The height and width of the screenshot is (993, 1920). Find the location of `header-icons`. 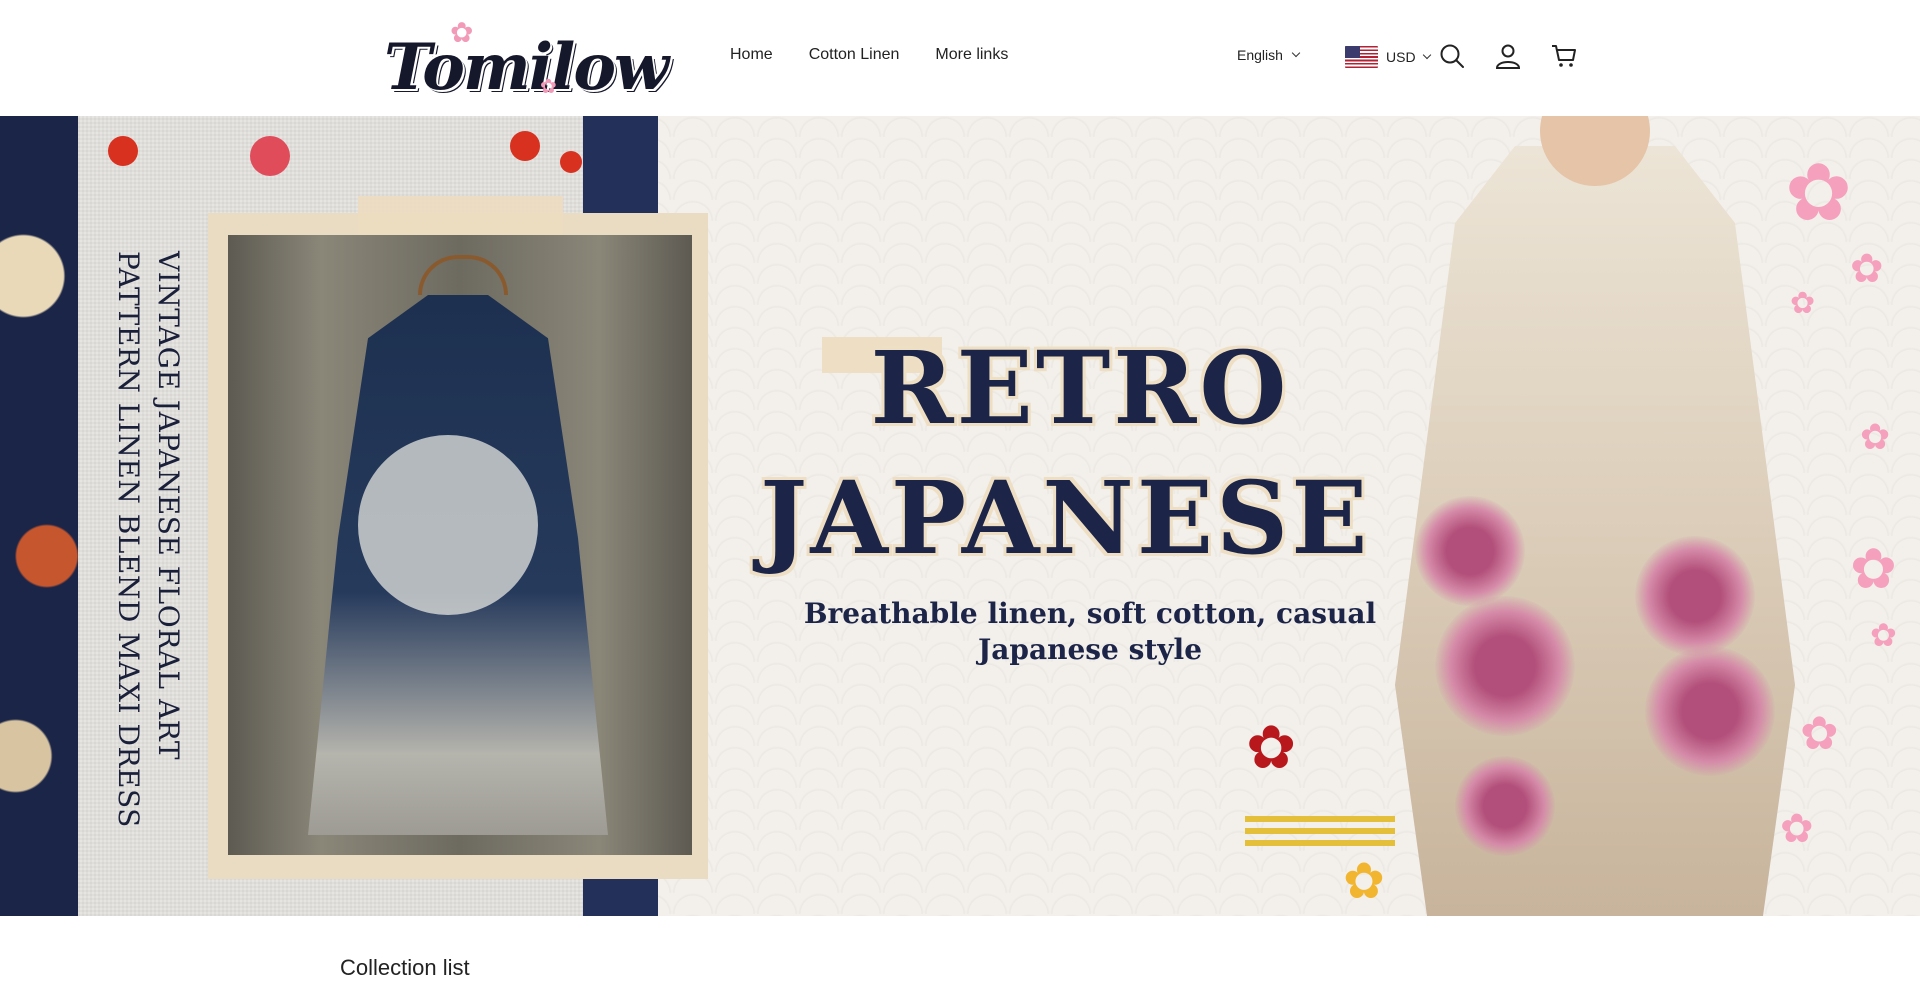

header-icons is located at coordinates (1508, 56).